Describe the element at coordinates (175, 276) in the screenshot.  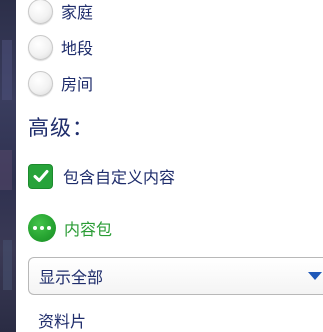
I see `content-pack-dropdown: 显示全部` at that location.